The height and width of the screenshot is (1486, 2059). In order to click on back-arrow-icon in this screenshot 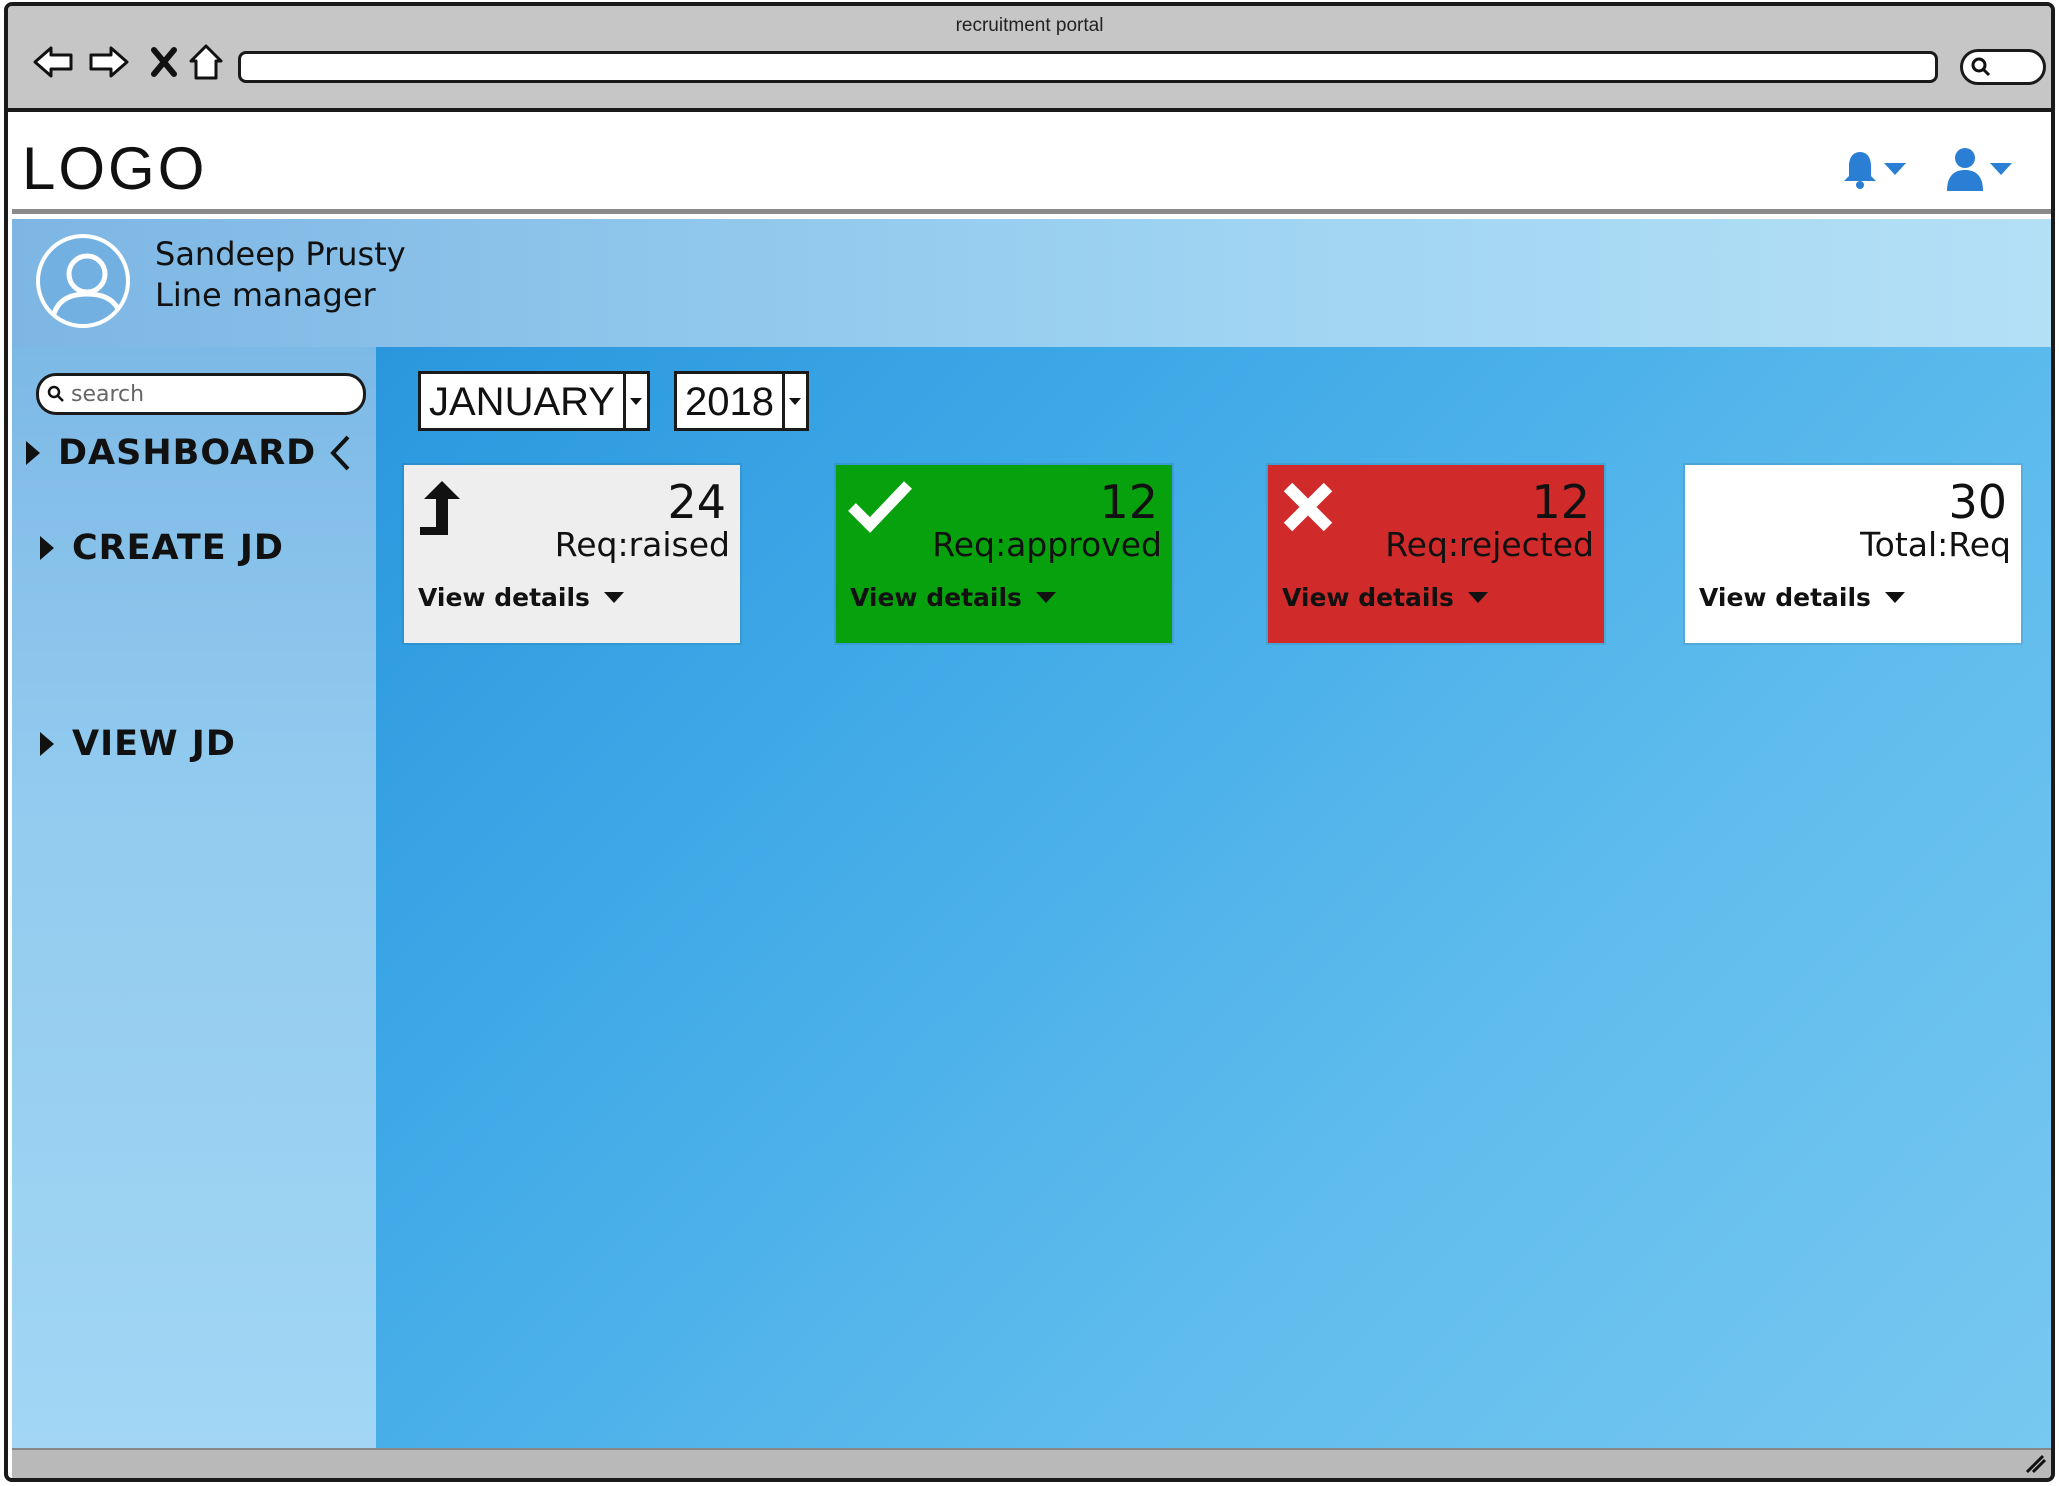, I will do `click(53, 62)`.